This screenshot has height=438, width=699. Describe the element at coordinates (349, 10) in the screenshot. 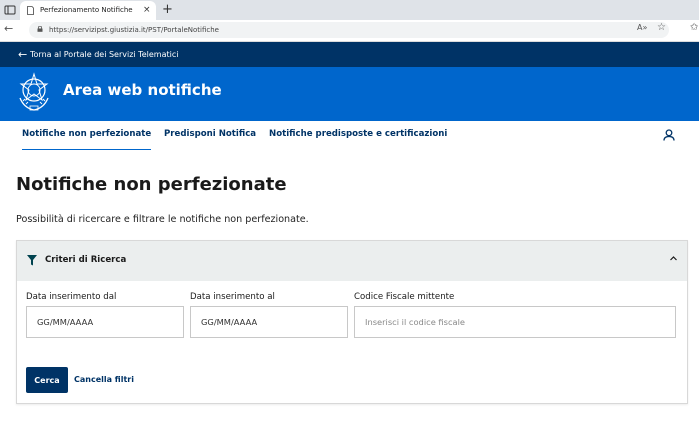

I see `browser-tab-bar: Perfezionamento Notifiche × +` at that location.